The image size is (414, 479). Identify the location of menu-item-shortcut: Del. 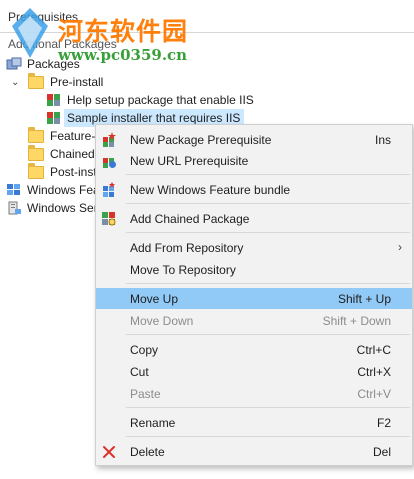
(381, 452).